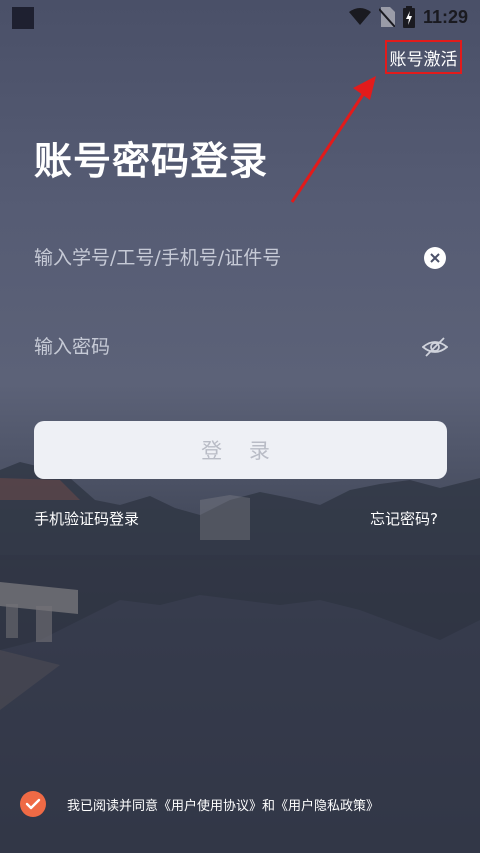 Image resolution: width=480 pixels, height=853 pixels. I want to click on status-time: 11:29, so click(445, 16).